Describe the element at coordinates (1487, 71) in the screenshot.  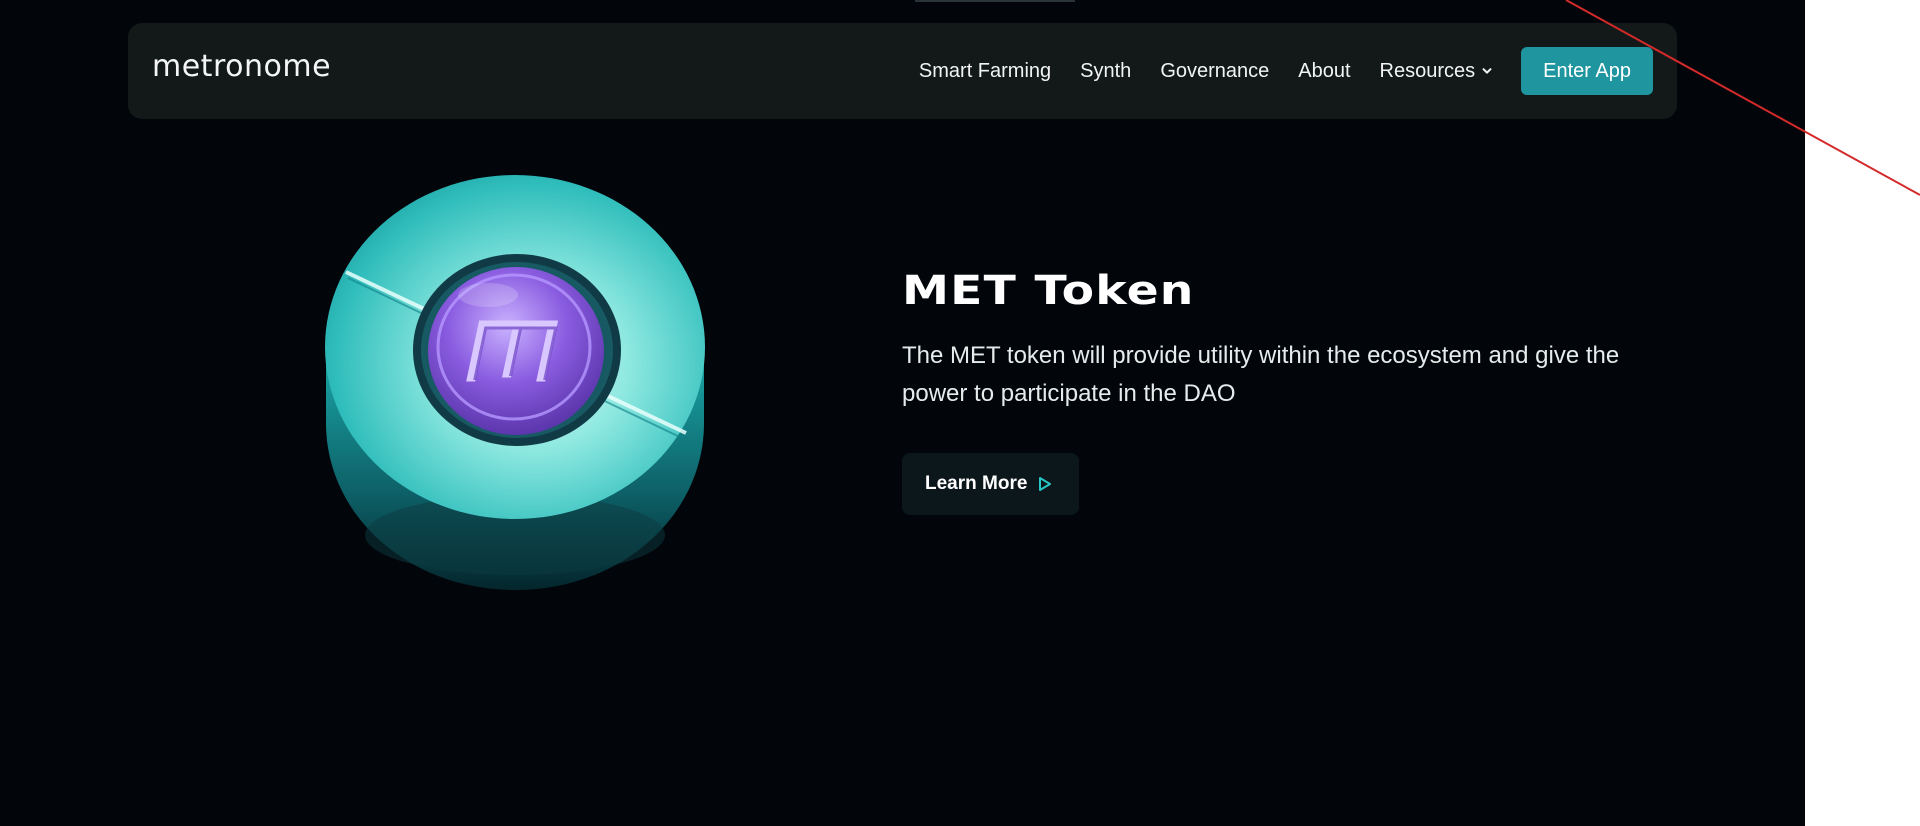
I see `chevron-down-icon` at that location.